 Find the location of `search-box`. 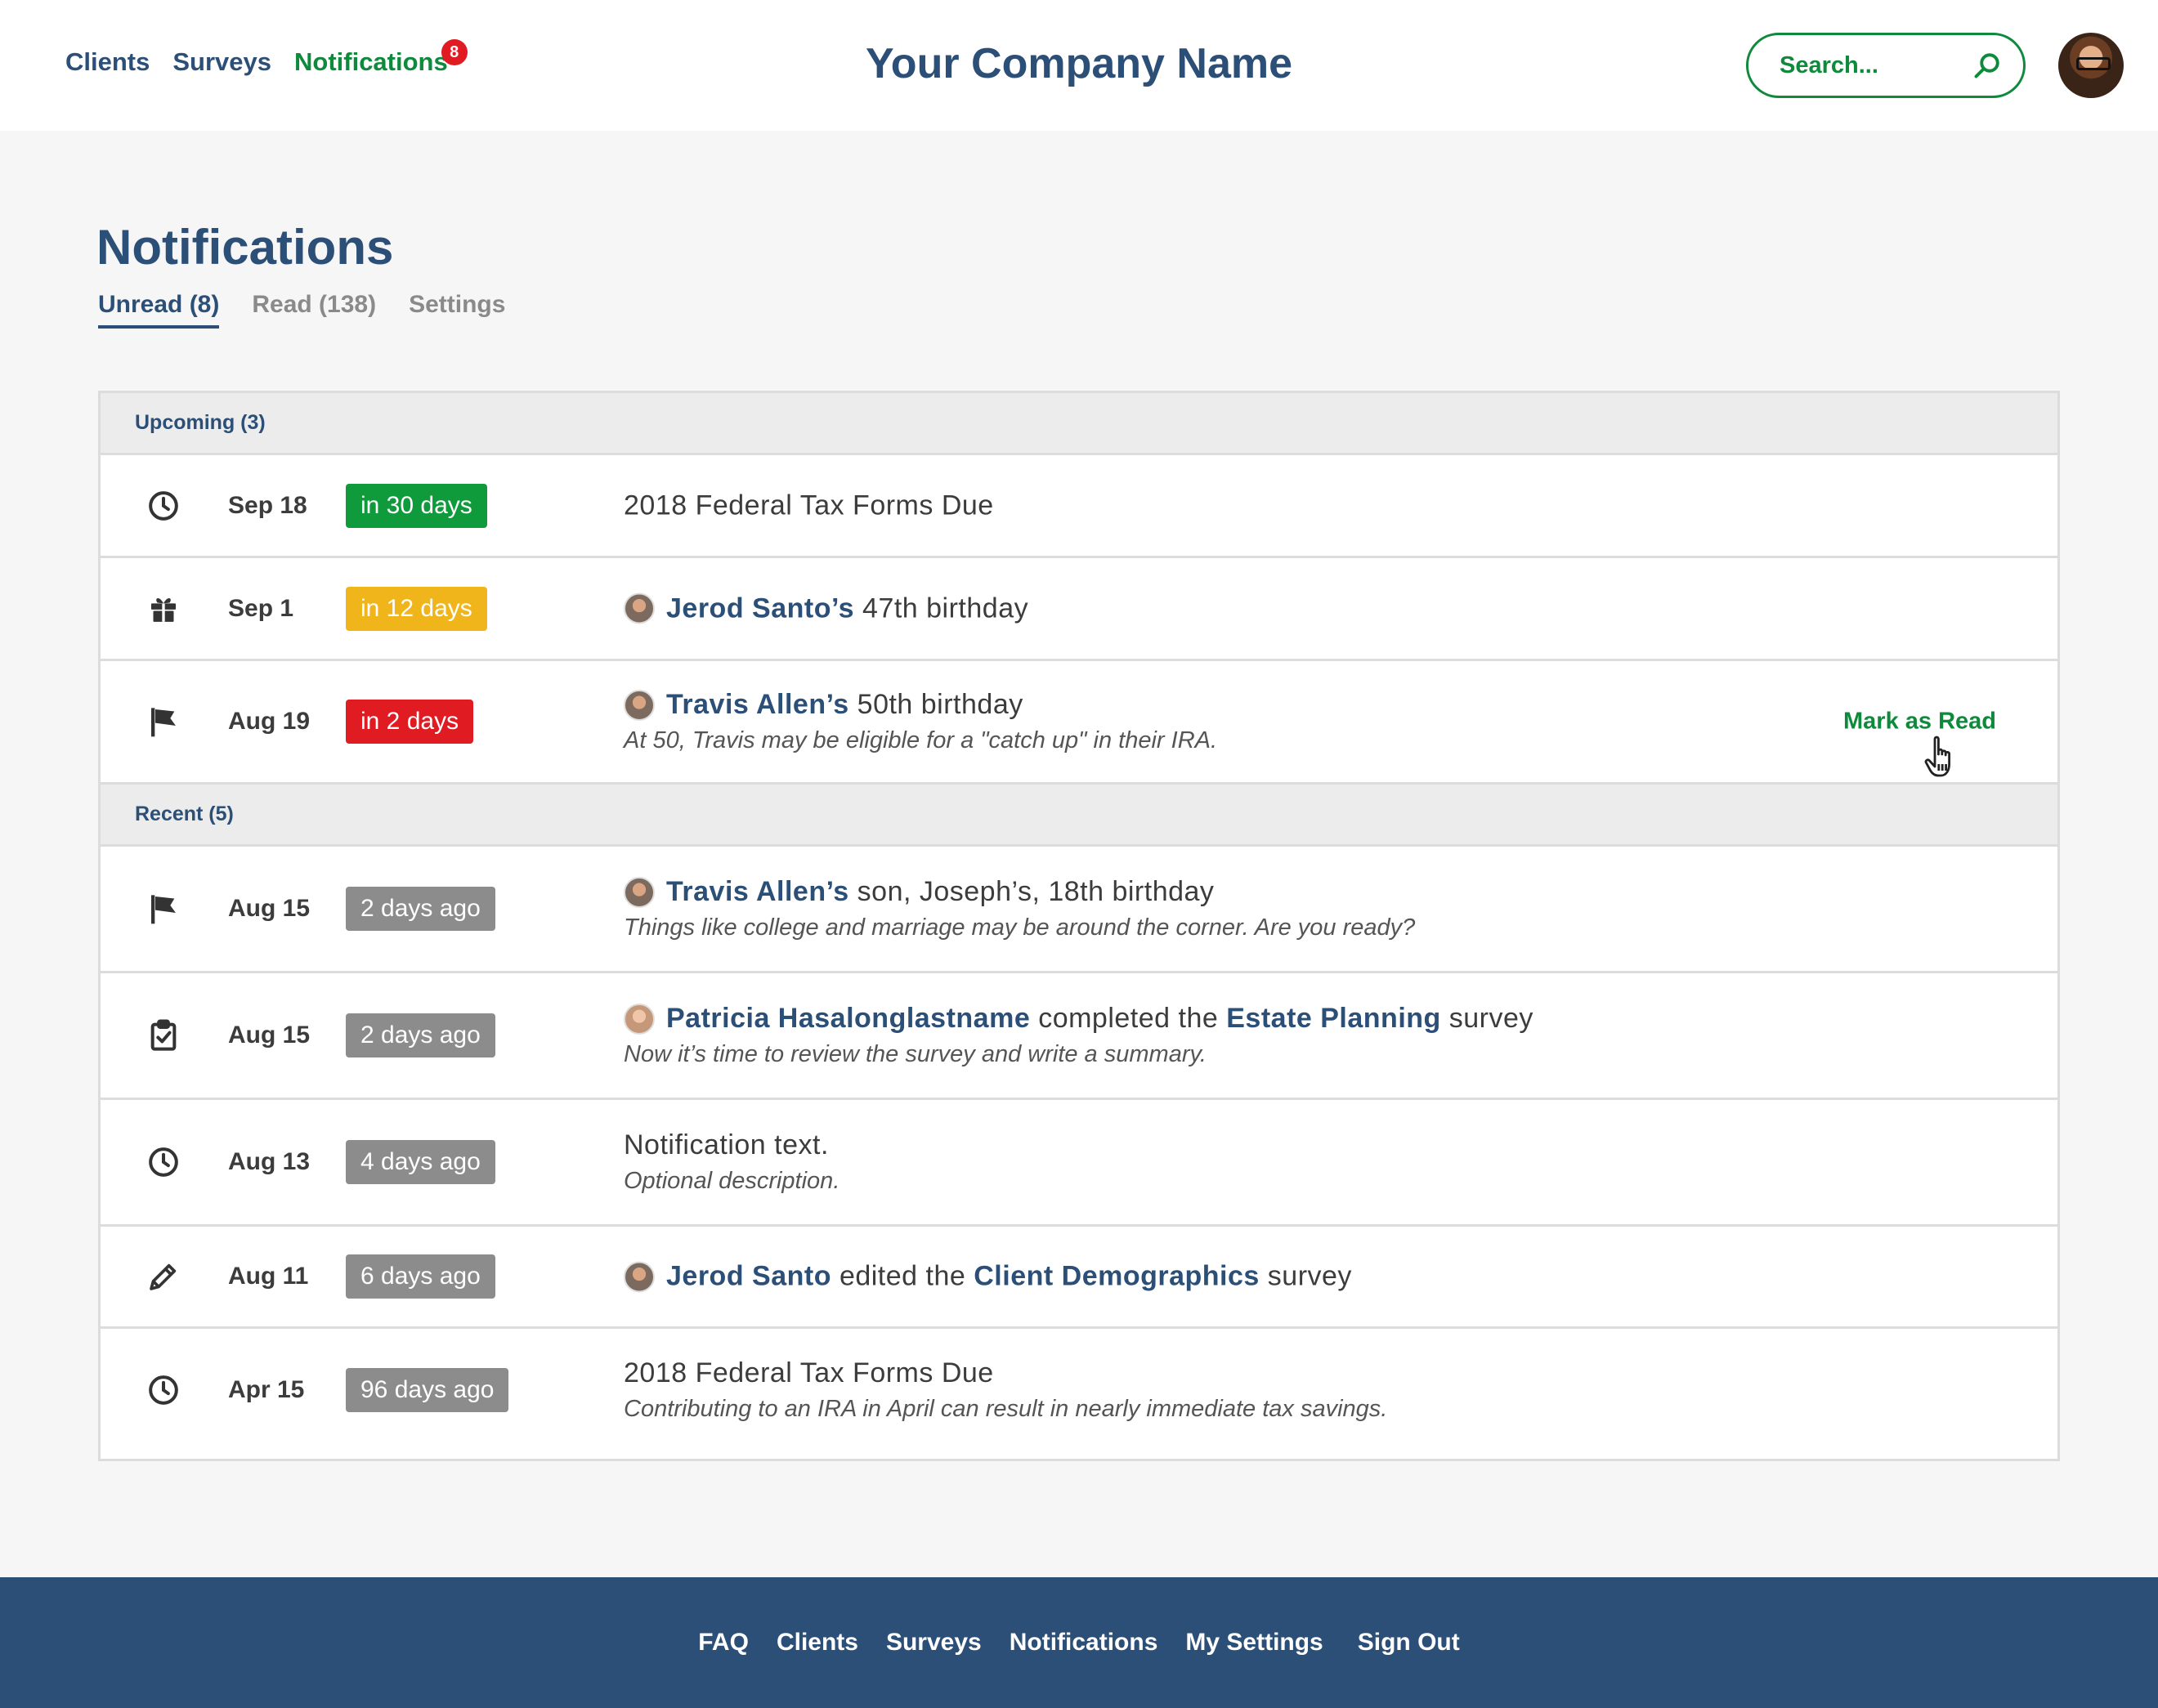

search-box is located at coordinates (1886, 65).